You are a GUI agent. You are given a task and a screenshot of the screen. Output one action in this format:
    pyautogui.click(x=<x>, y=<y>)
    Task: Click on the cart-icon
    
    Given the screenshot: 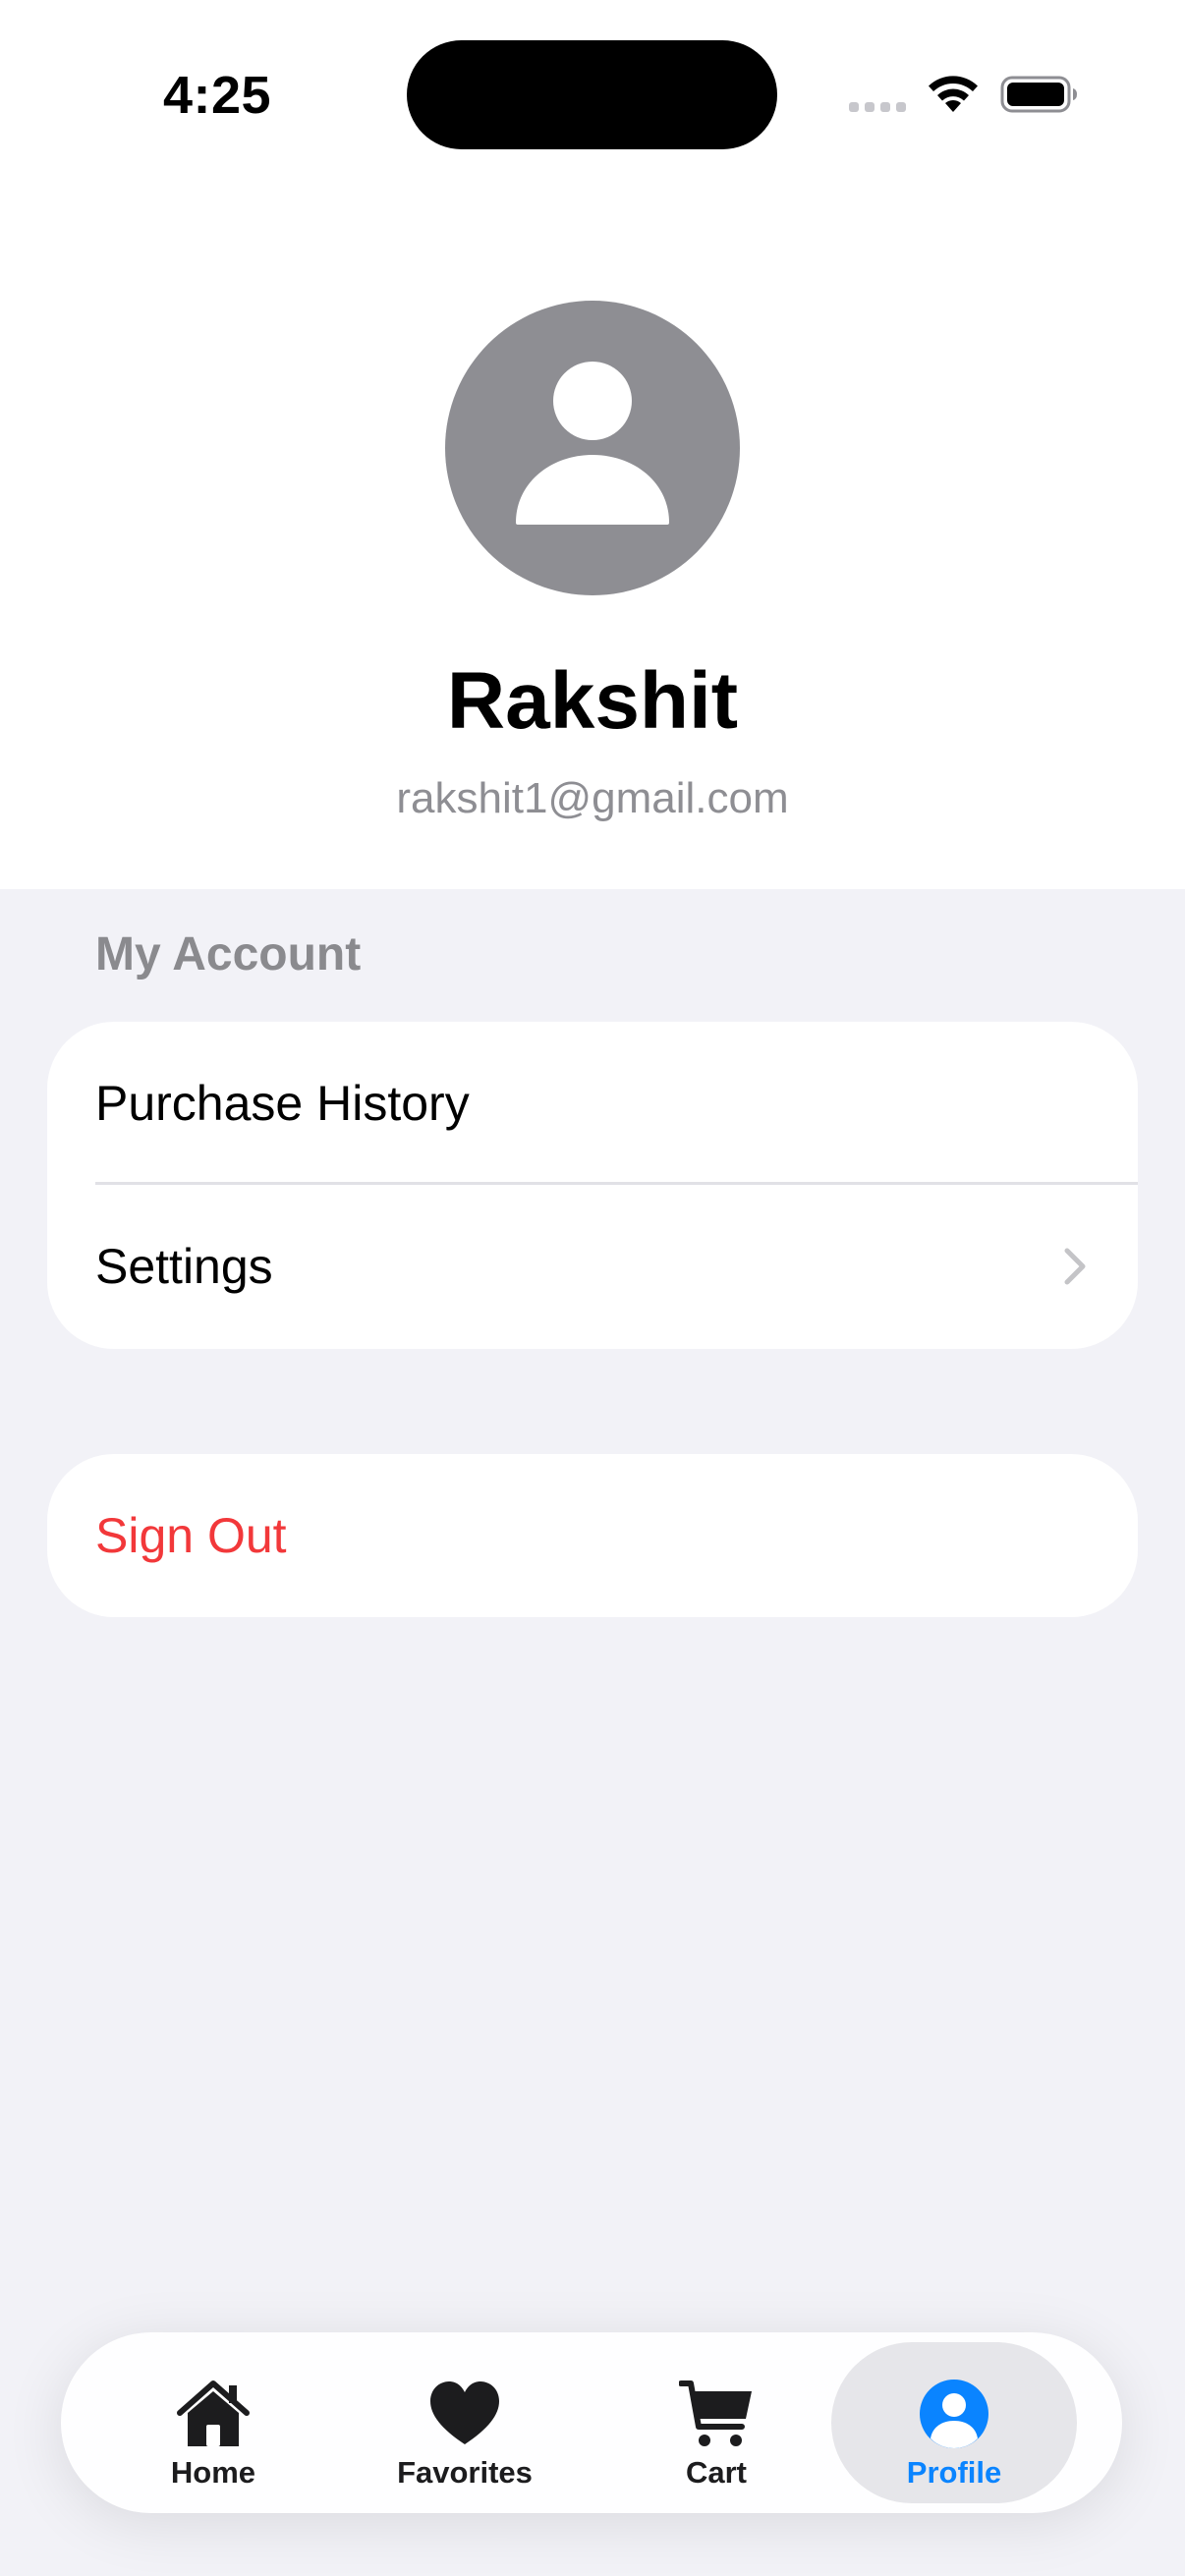 What is the action you would take?
    pyautogui.click(x=717, y=2414)
    